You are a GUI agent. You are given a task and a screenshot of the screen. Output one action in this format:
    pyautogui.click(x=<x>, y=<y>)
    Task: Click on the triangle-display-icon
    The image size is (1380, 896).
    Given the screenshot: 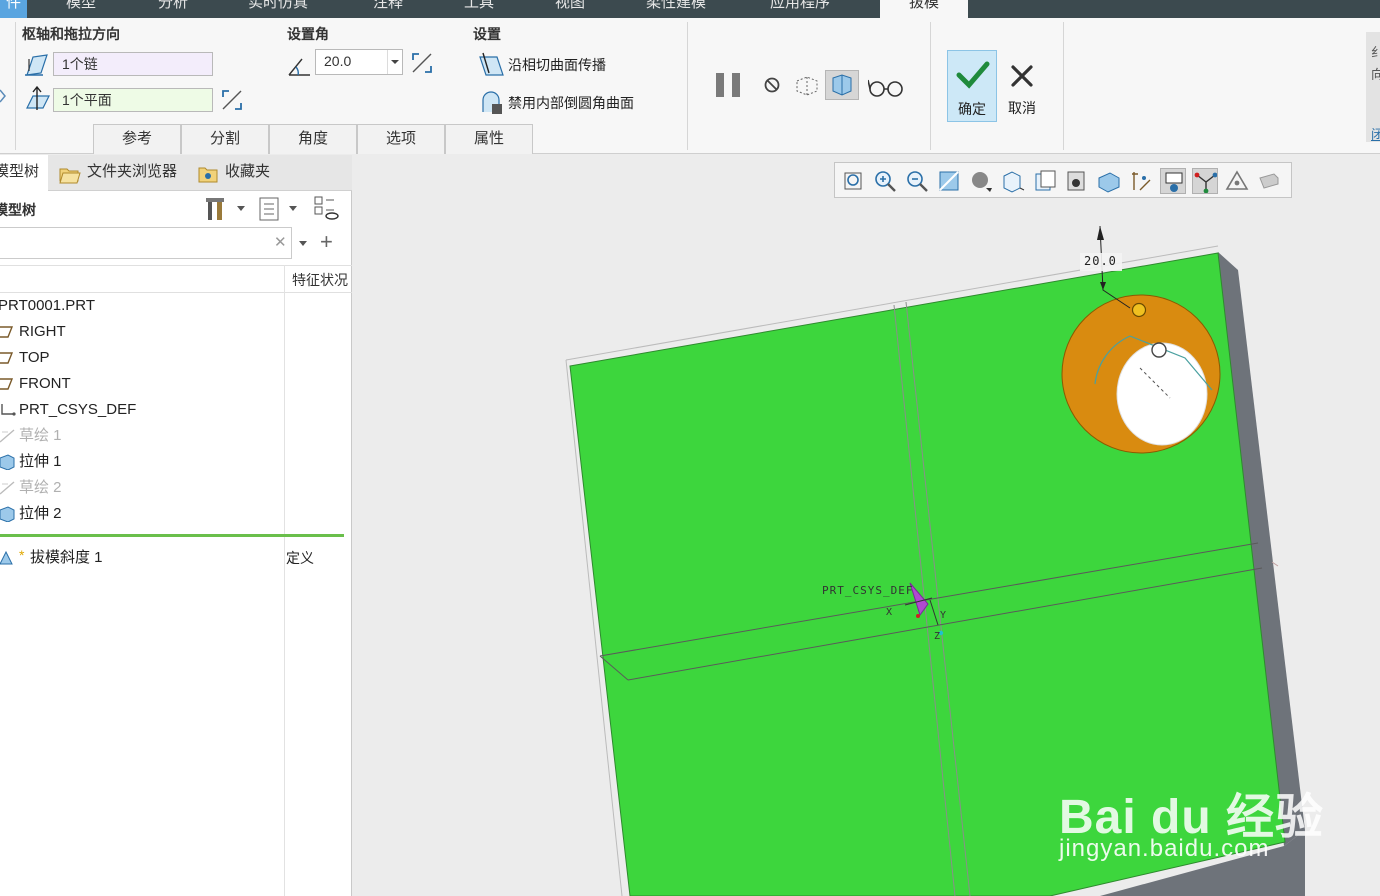 What is the action you would take?
    pyautogui.click(x=1237, y=181)
    